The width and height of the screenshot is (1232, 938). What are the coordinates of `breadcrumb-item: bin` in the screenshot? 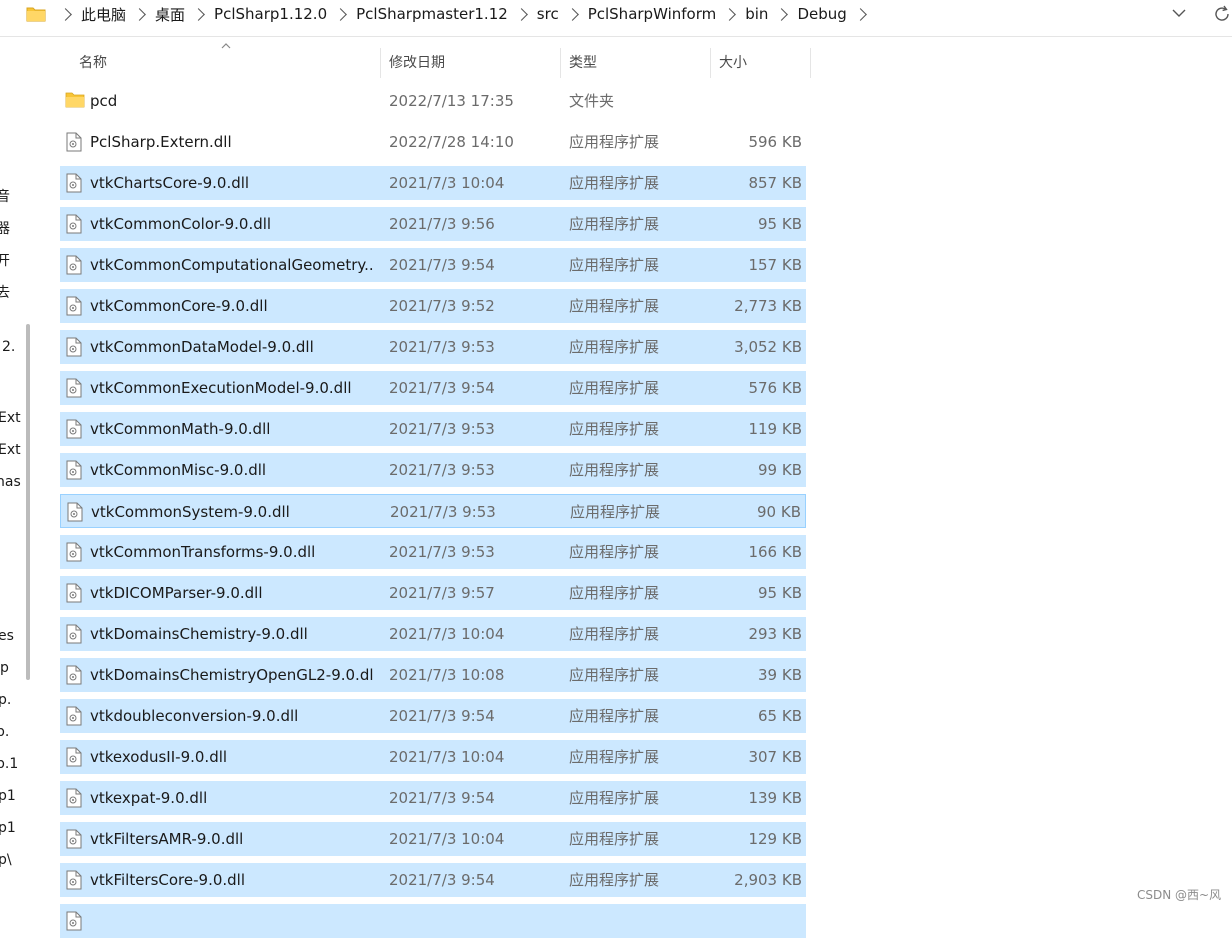 It's located at (756, 14).